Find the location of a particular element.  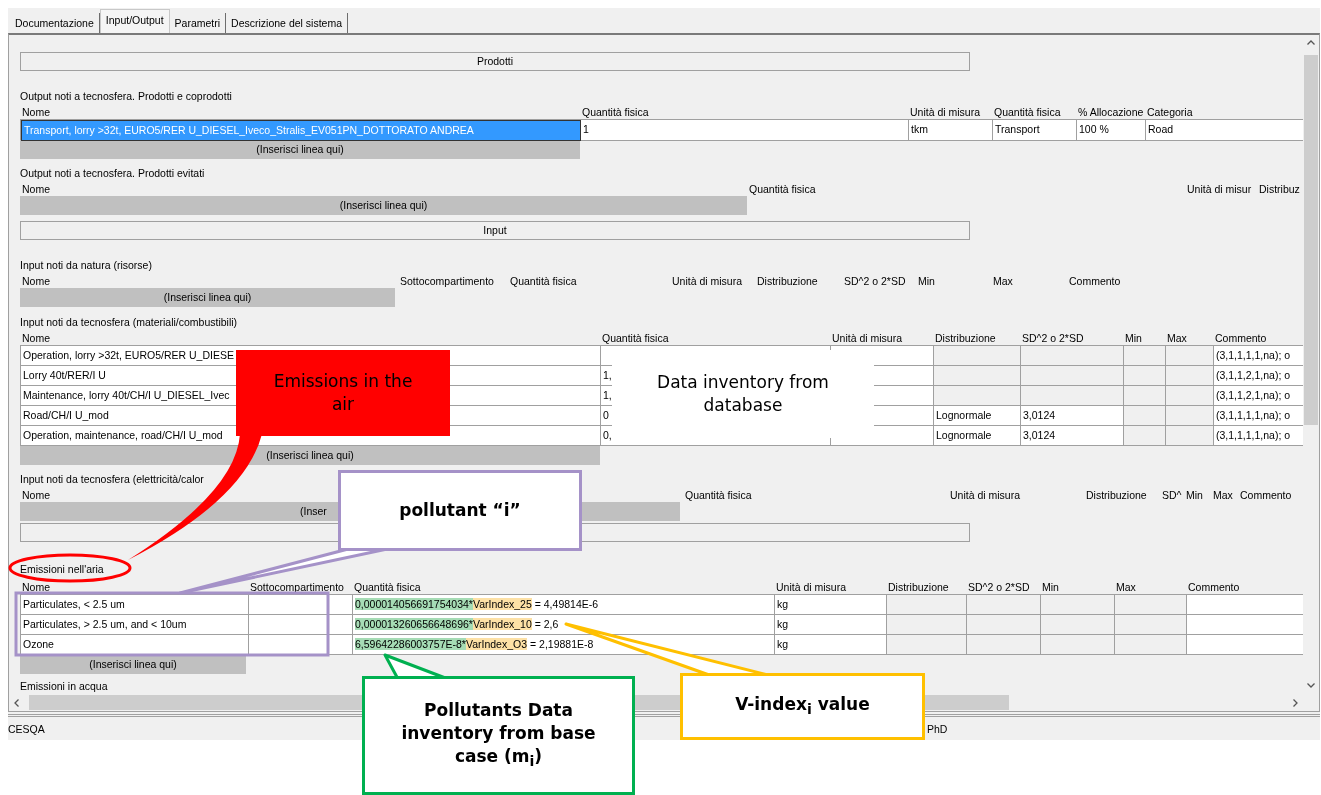

callout-text: Emissions in the air is located at coordinates (343, 393).